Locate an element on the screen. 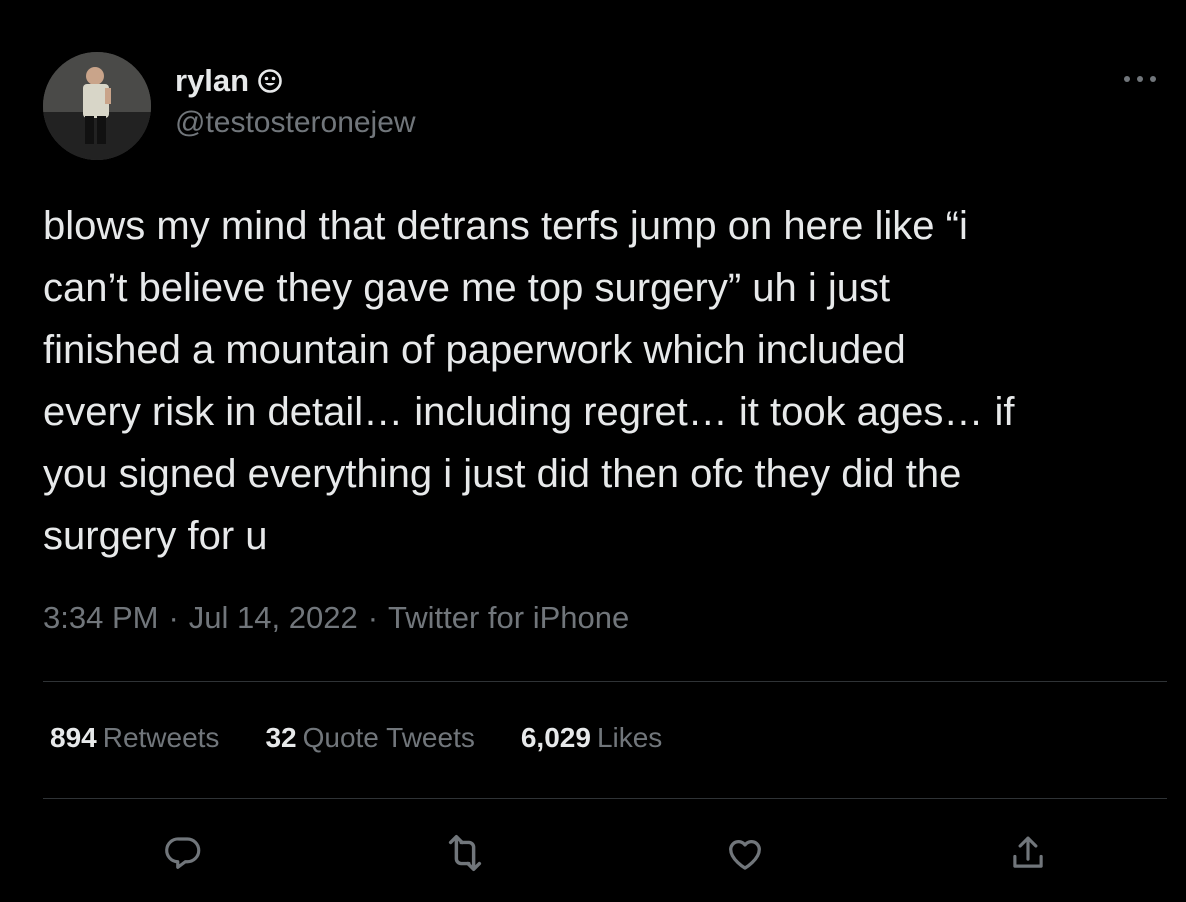  display-name-row: rylan is located at coordinates (295, 81).